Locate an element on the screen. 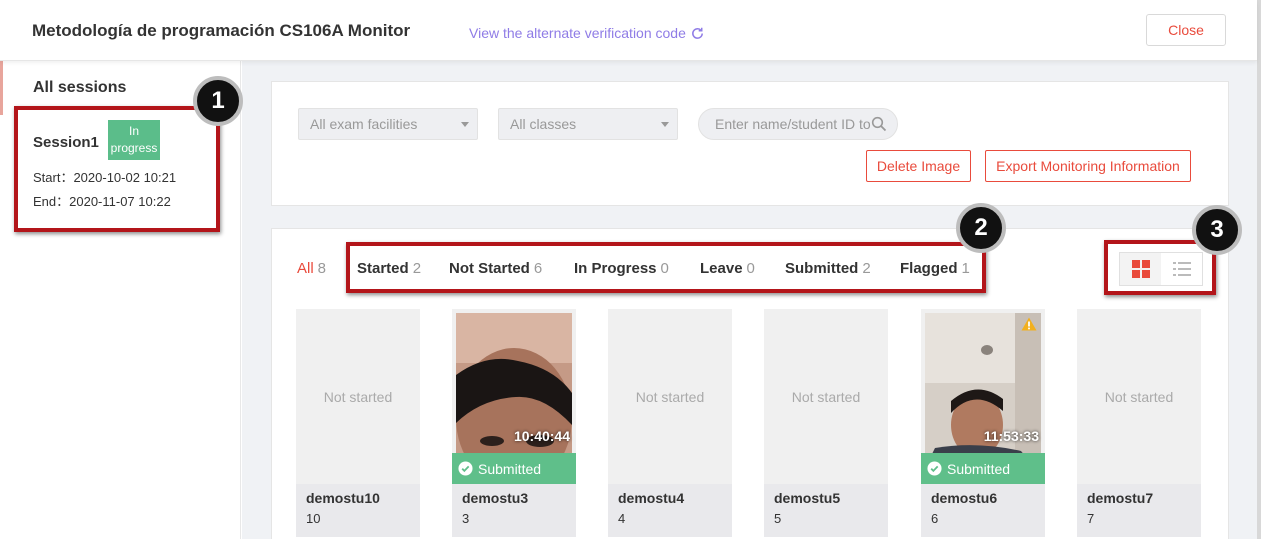 The height and width of the screenshot is (539, 1261). tab-count: 6 is located at coordinates (538, 268).